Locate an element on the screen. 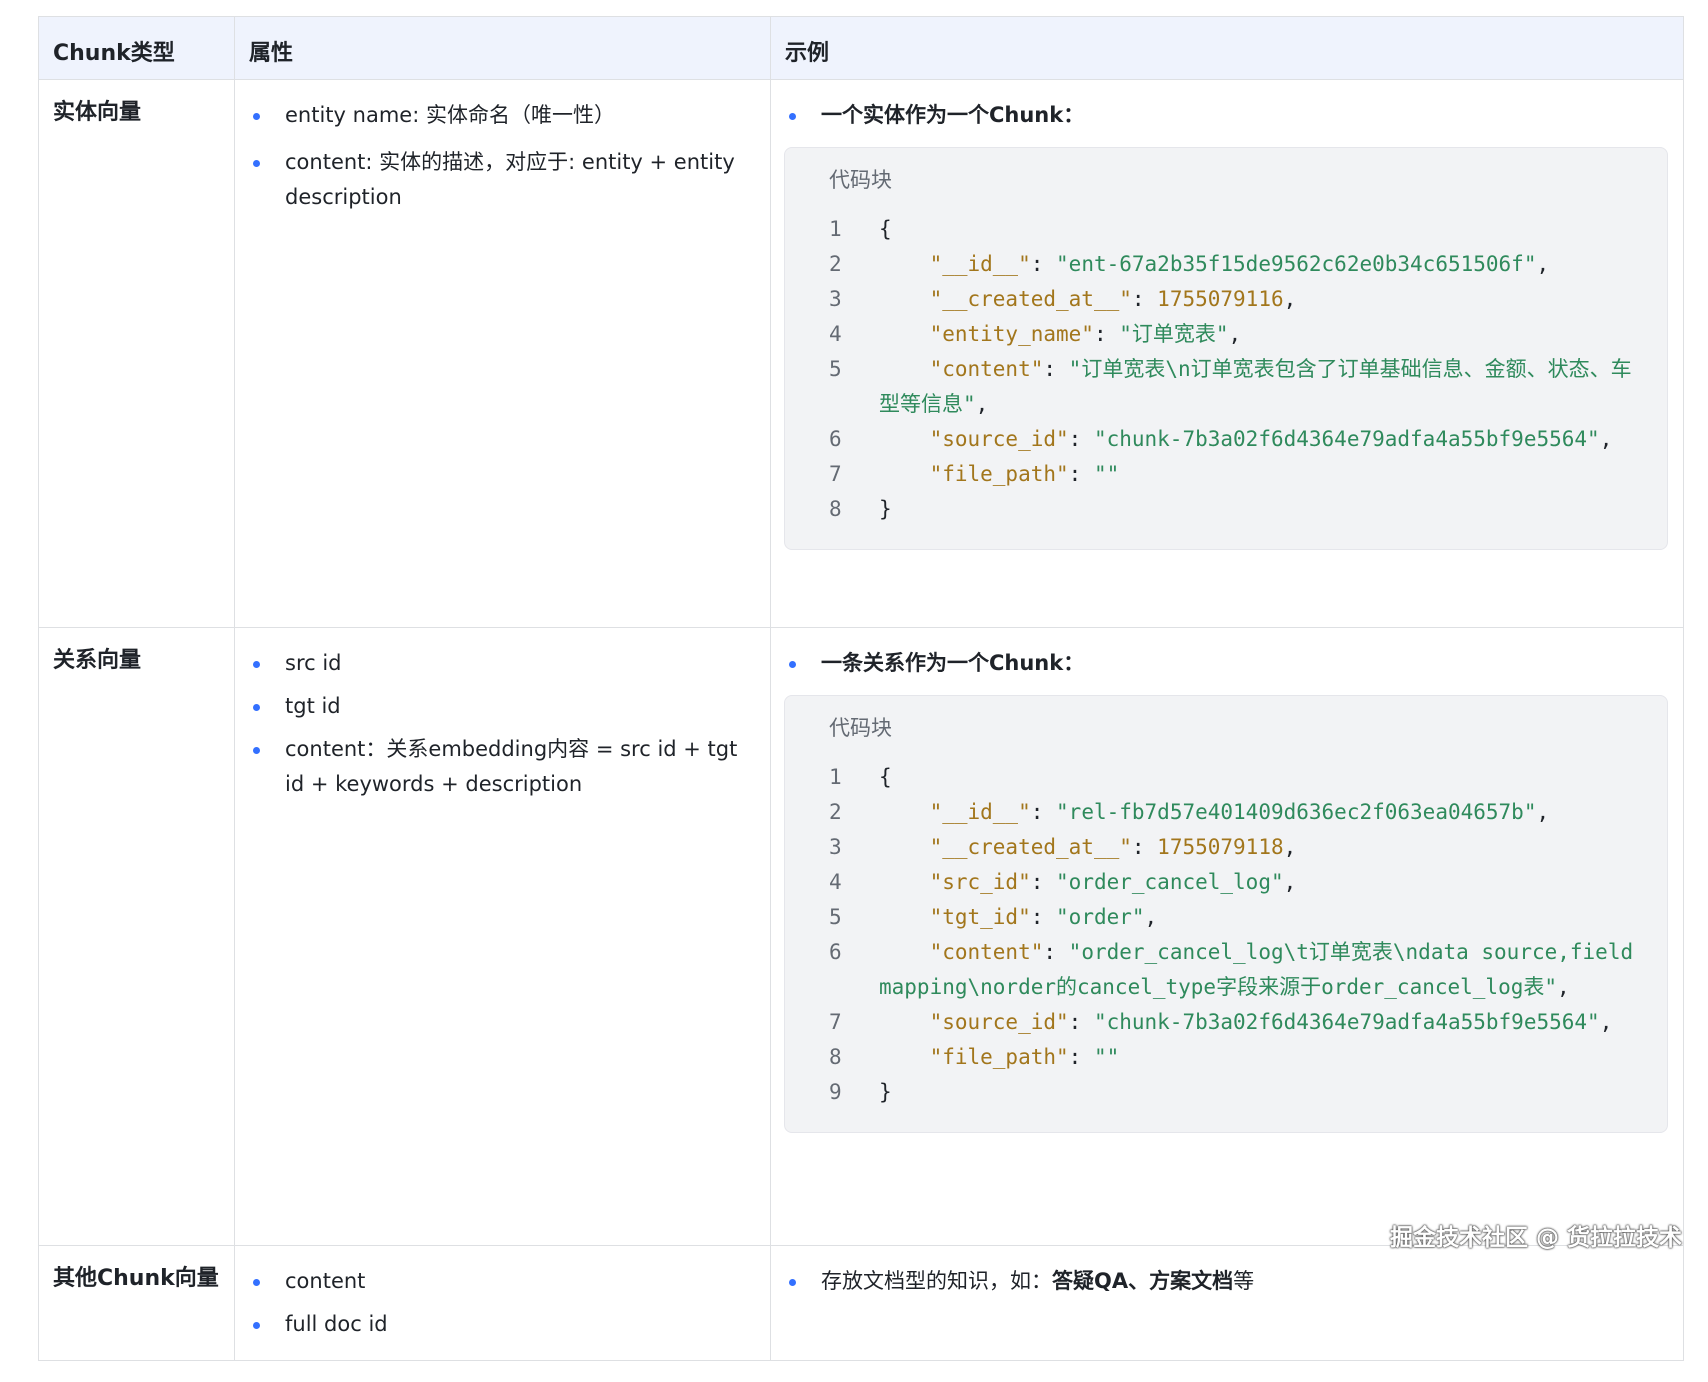  code-line: 8 "file_path": "" is located at coordinates (1238, 1057).